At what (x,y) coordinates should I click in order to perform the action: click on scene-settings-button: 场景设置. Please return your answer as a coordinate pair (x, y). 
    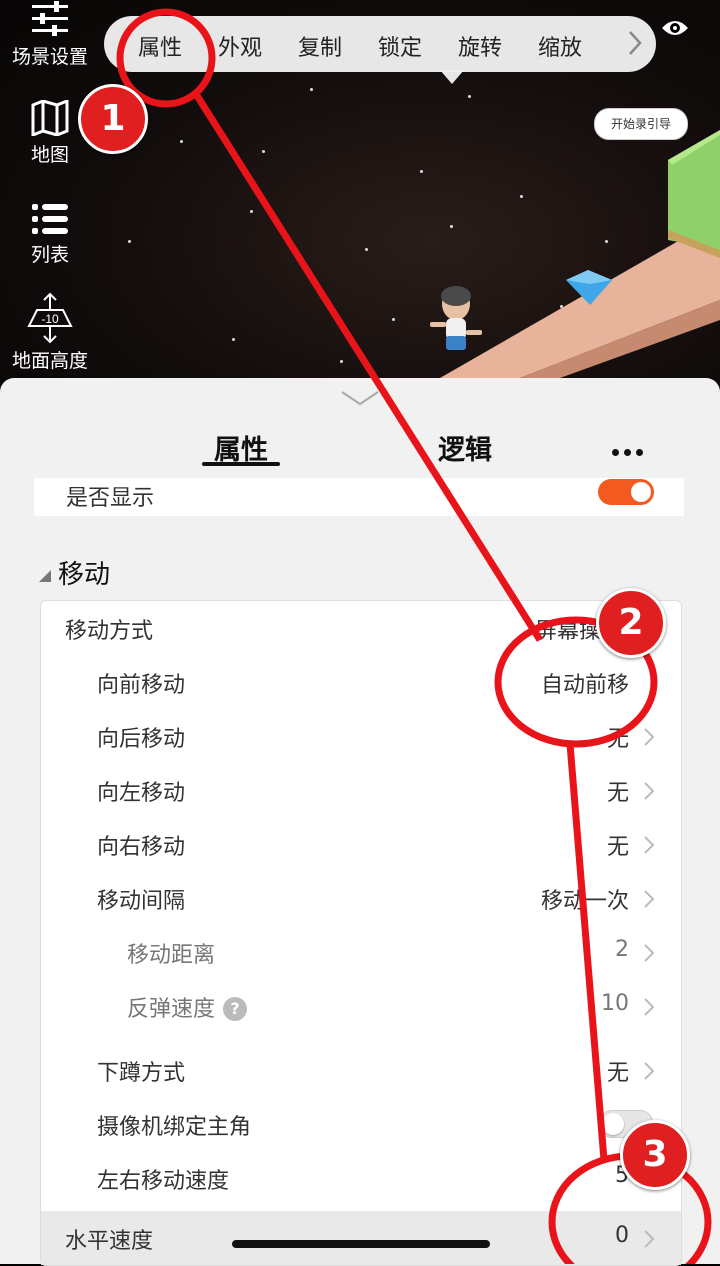
    Looking at the image, I should click on (50, 34).